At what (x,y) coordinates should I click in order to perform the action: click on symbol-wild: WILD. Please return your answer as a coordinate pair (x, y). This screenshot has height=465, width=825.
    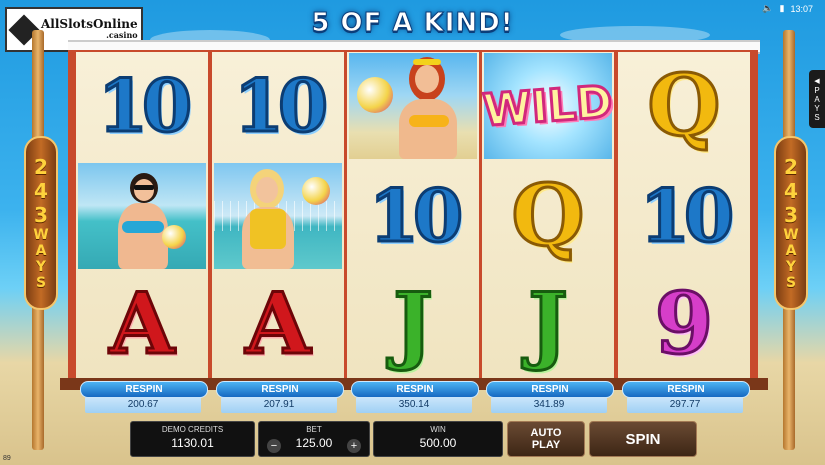
    Looking at the image, I should click on (548, 106).